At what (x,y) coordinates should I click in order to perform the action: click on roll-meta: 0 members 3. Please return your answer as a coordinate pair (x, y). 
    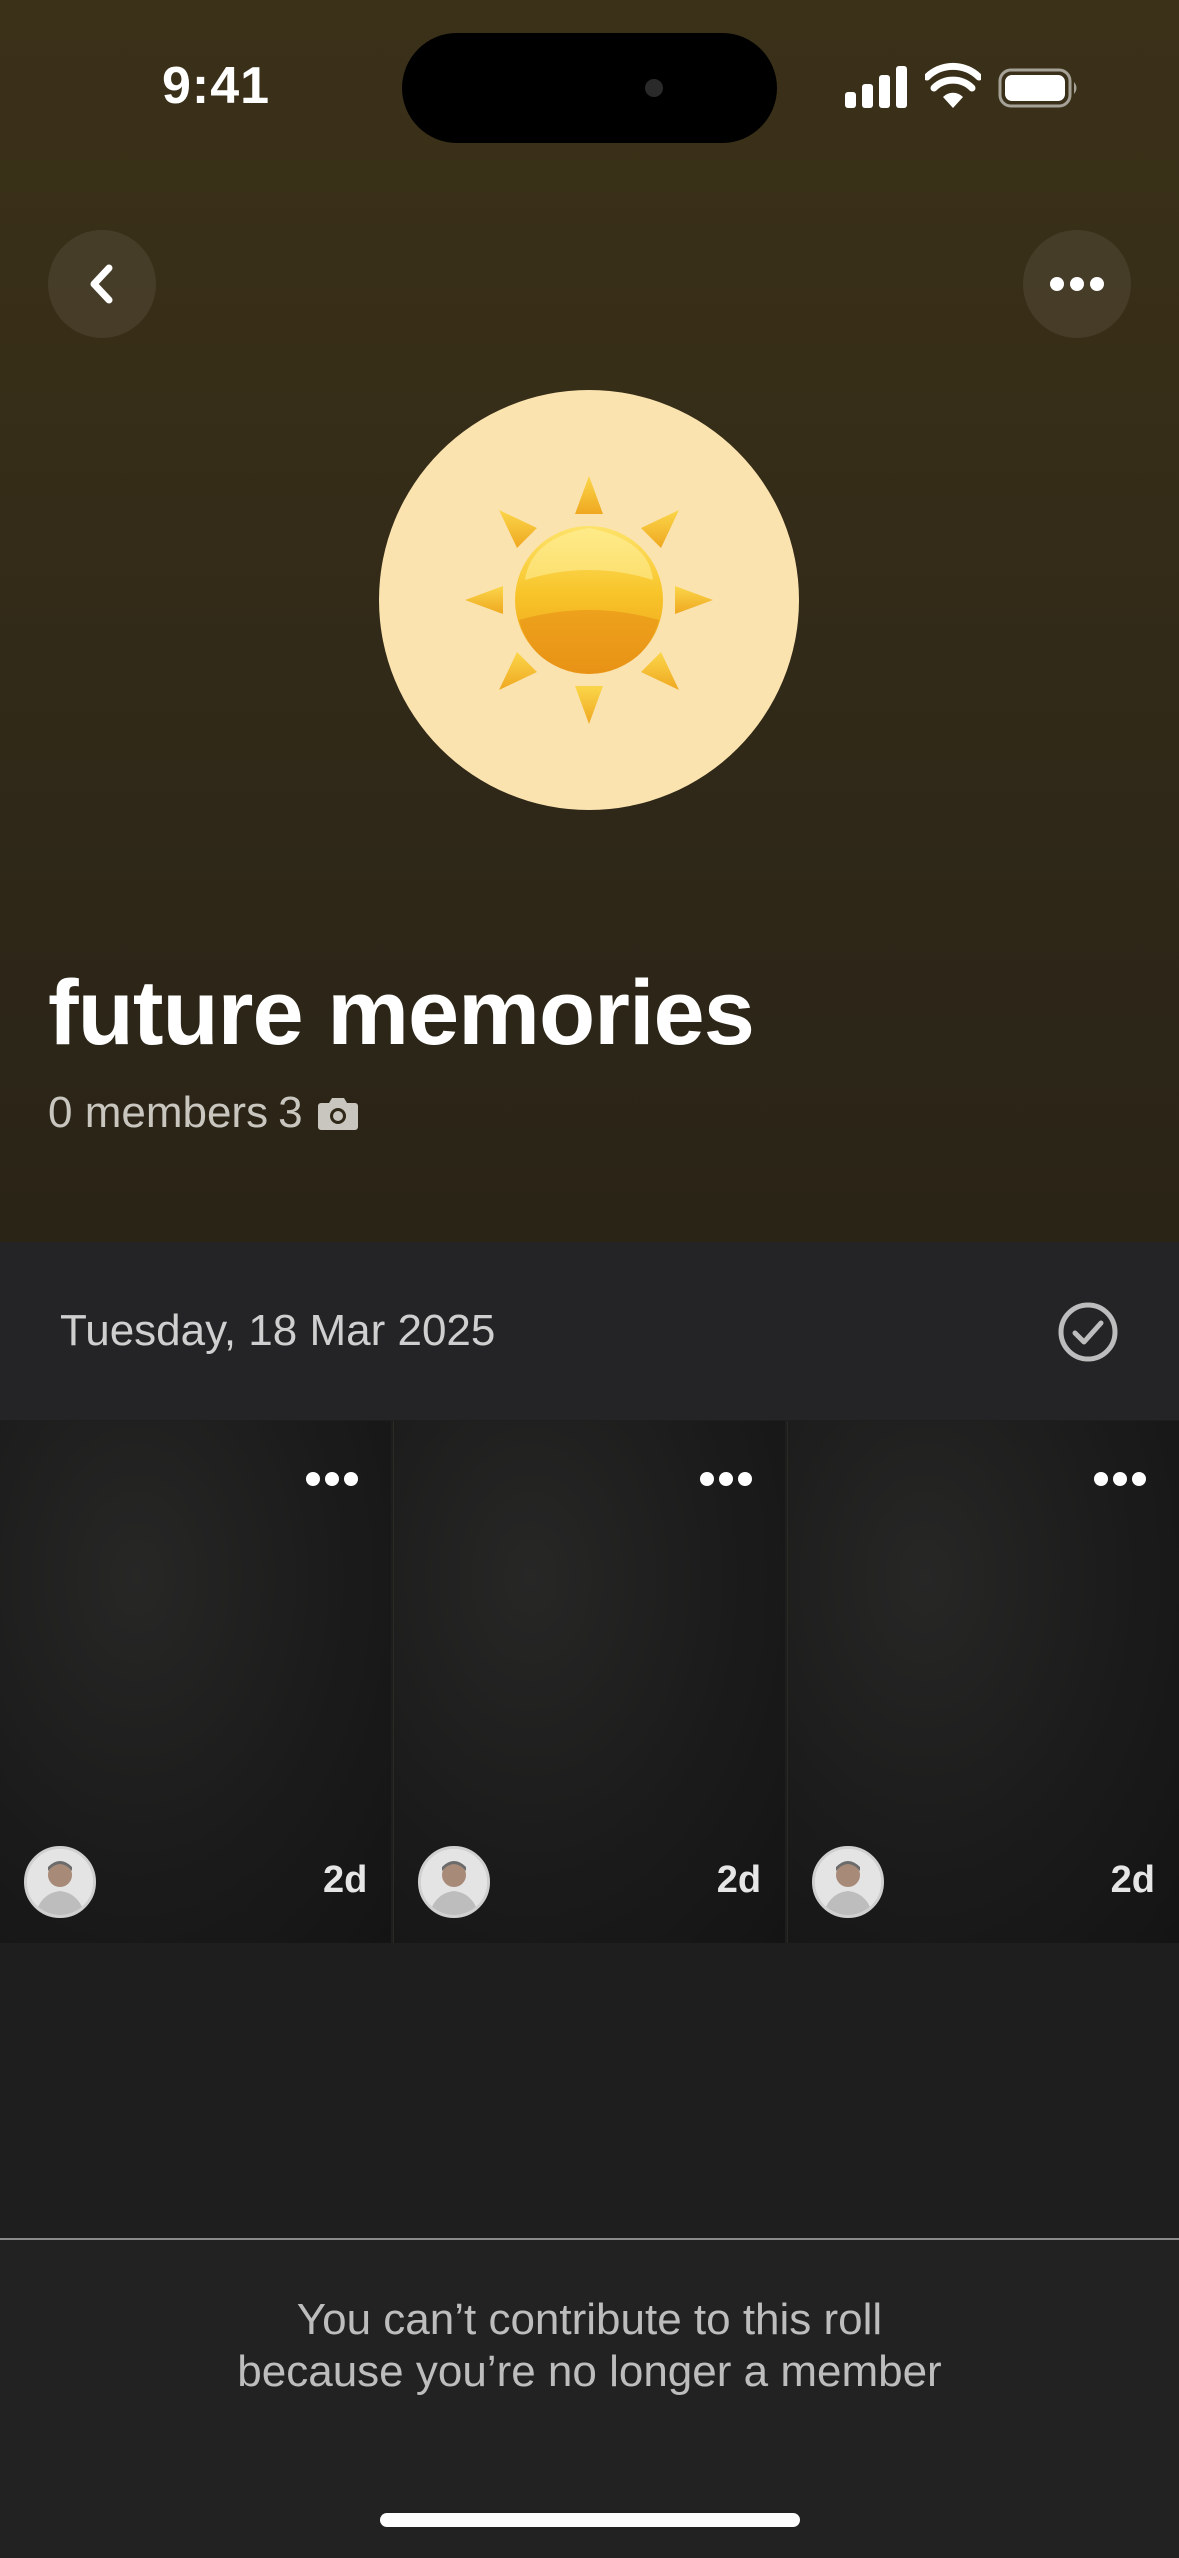
    Looking at the image, I should click on (203, 1113).